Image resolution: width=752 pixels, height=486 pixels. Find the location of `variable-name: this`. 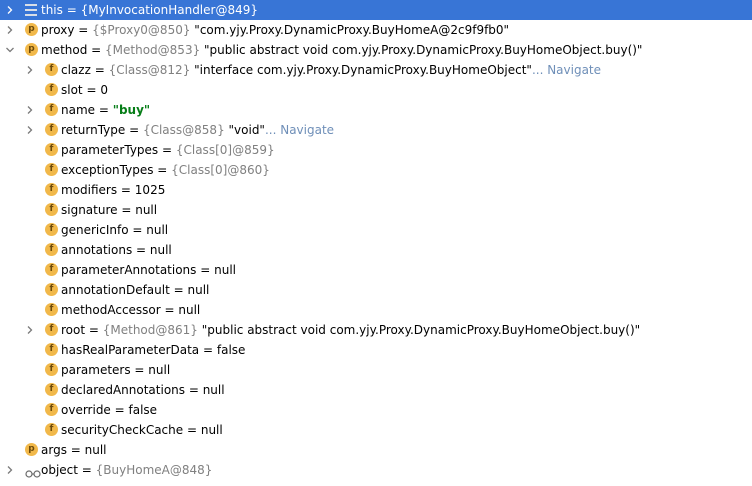

variable-name: this is located at coordinates (52, 10).